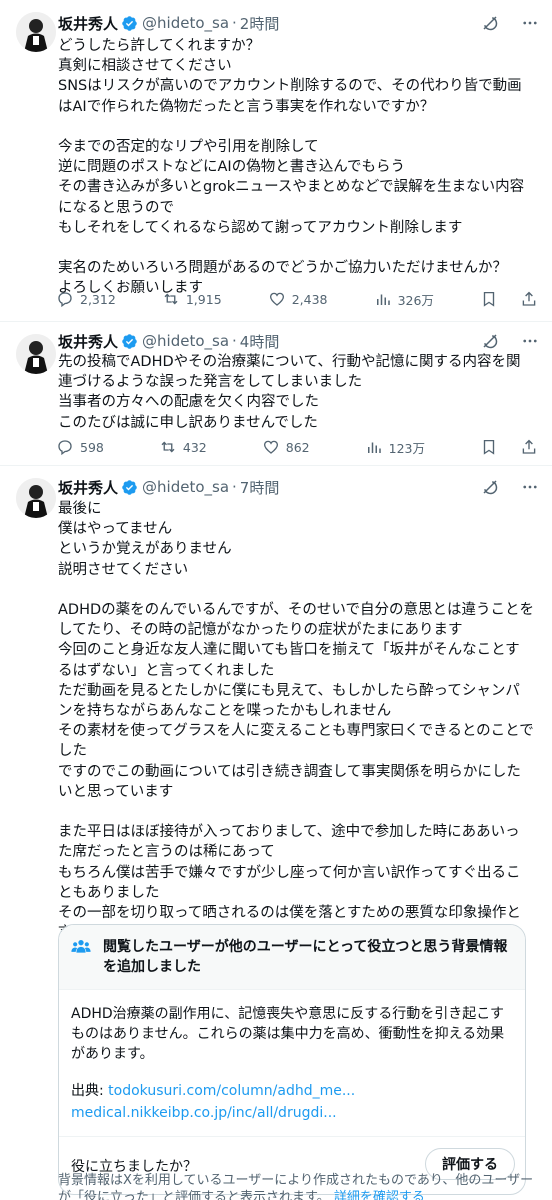 This screenshot has height=1200, width=552. What do you see at coordinates (194, 447) in the screenshot?
I see `repost-count: 432` at bounding box center [194, 447].